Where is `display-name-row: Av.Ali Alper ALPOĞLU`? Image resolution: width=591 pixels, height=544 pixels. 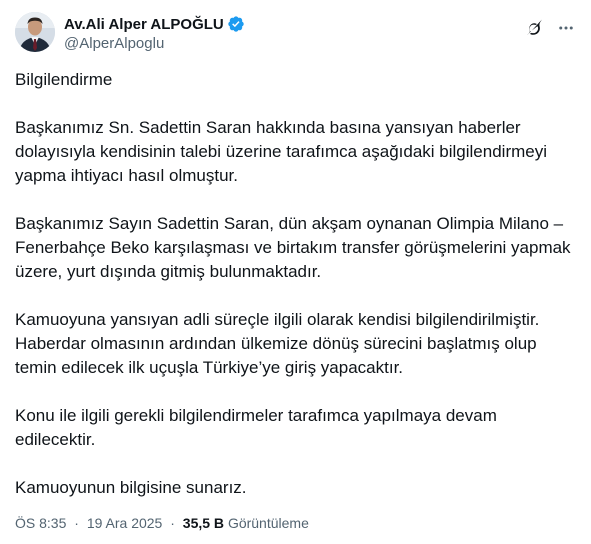
display-name-row: Av.Ali Alper ALPOĞLU is located at coordinates (154, 24).